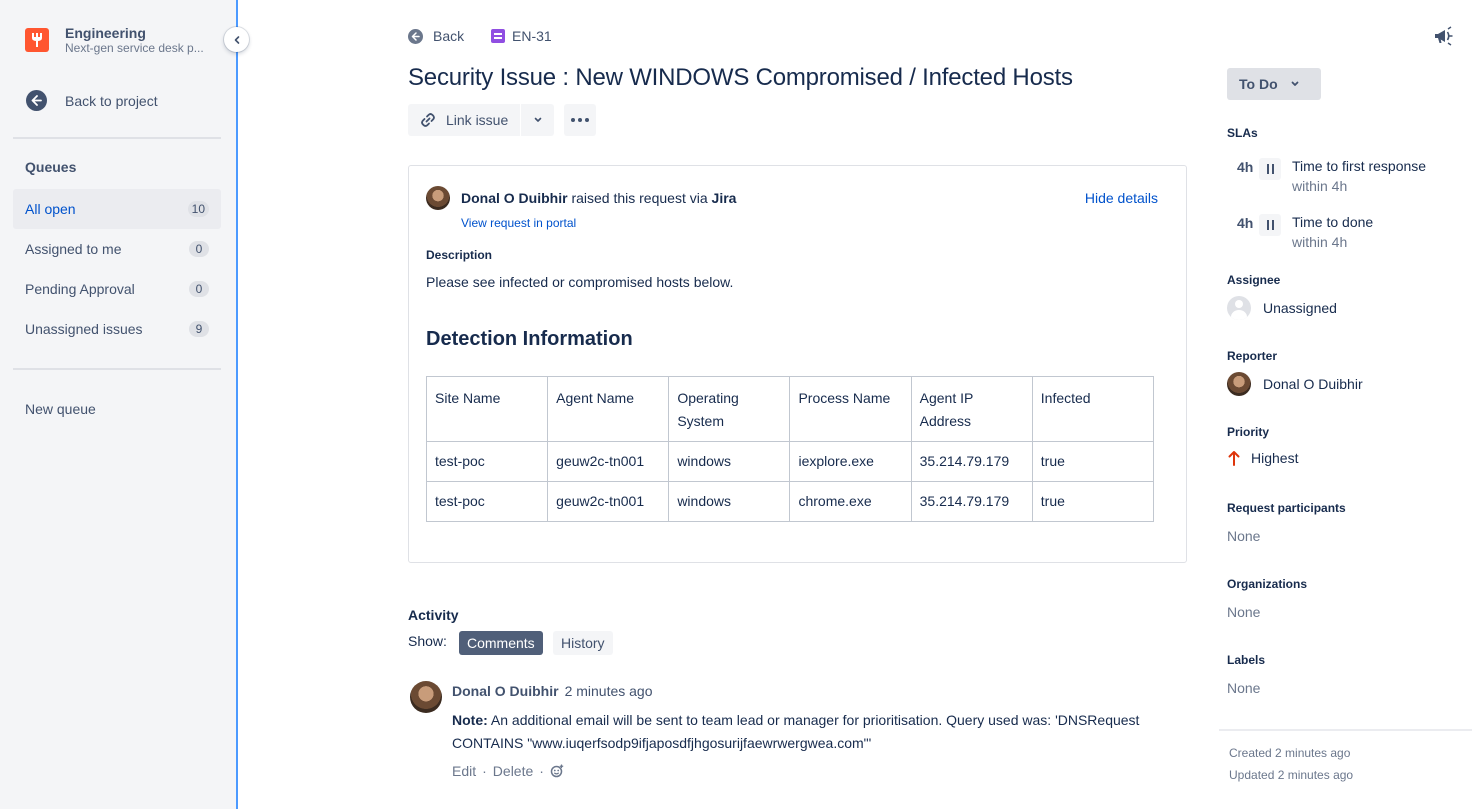 The width and height of the screenshot is (1472, 809). I want to click on organizations-field: None, so click(1243, 612).